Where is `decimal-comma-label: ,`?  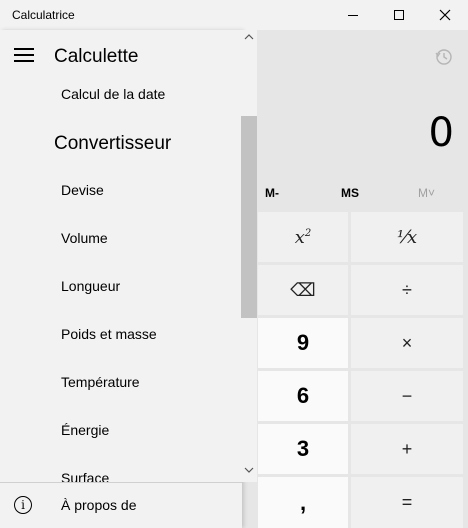 decimal-comma-label: , is located at coordinates (303, 502).